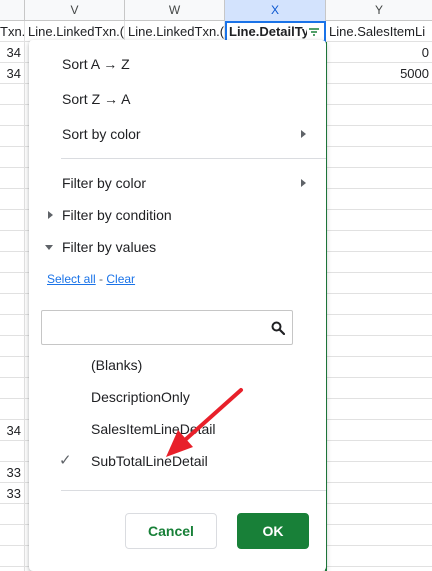  I want to click on value-item-blanks-label: (Blanks), so click(117, 365).